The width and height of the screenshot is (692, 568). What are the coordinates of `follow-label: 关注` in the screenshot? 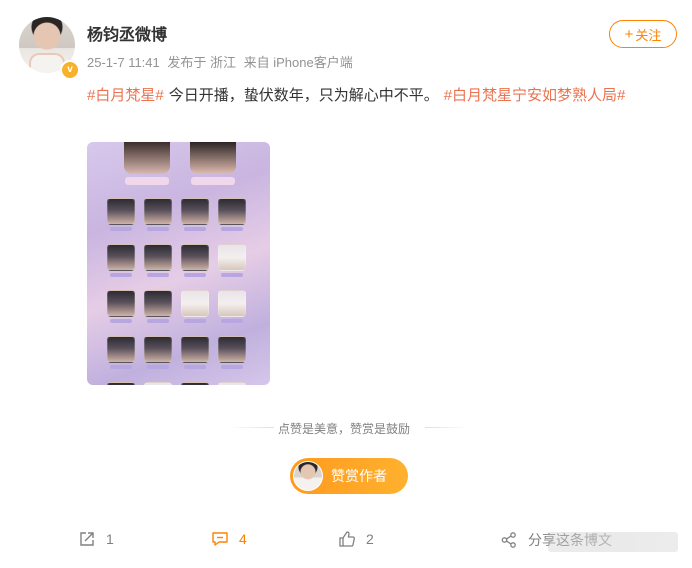 It's located at (648, 35).